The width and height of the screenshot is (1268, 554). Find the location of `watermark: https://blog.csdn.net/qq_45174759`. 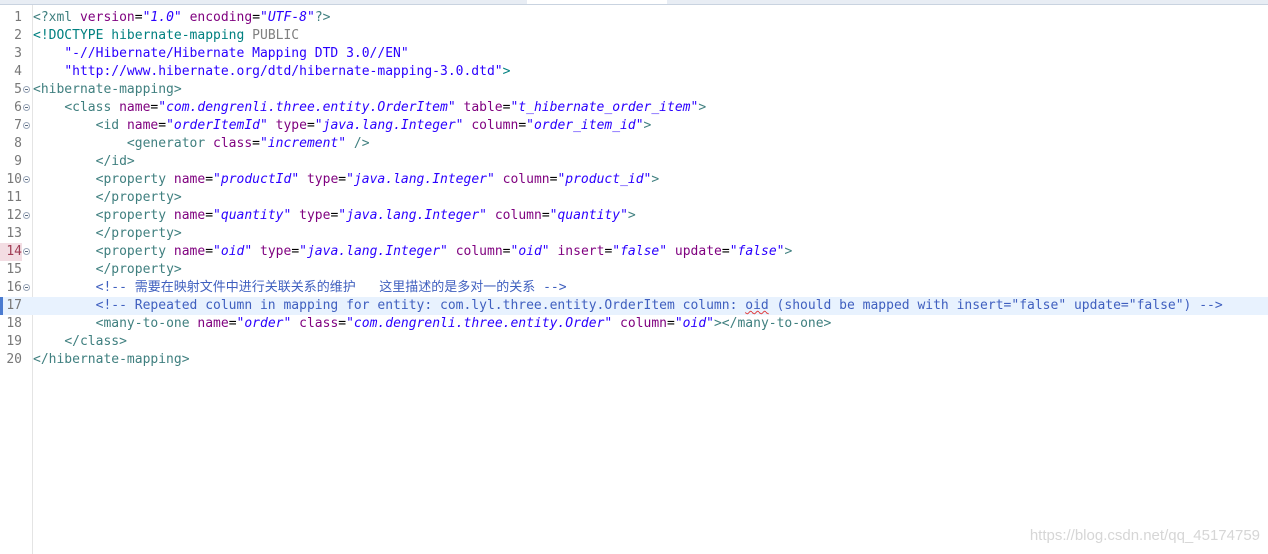

watermark: https://blog.csdn.net/qq_45174759 is located at coordinates (1144, 535).